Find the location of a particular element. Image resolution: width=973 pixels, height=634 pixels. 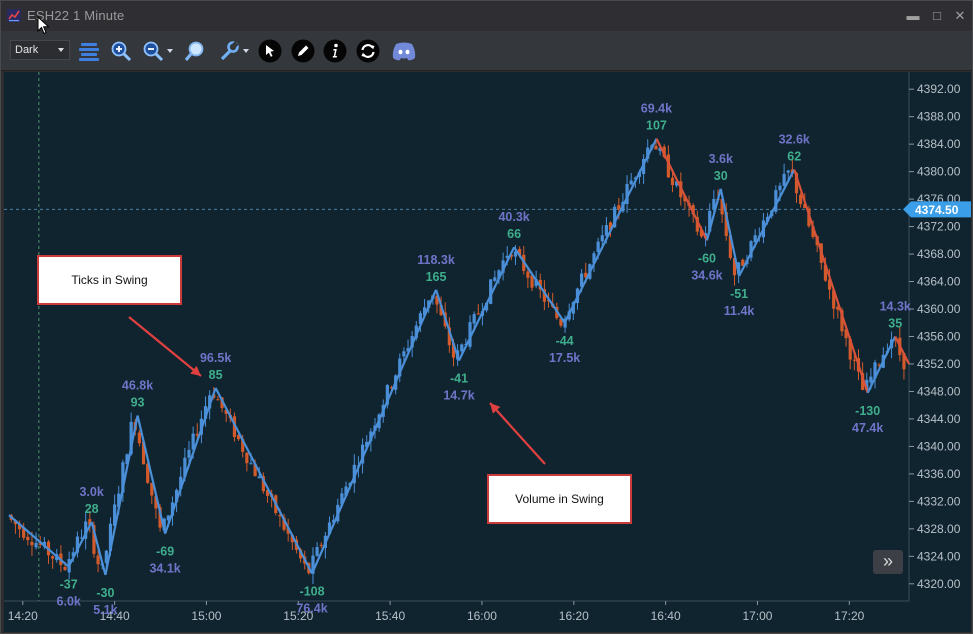

settings-dropdown-icon is located at coordinates (246, 51).